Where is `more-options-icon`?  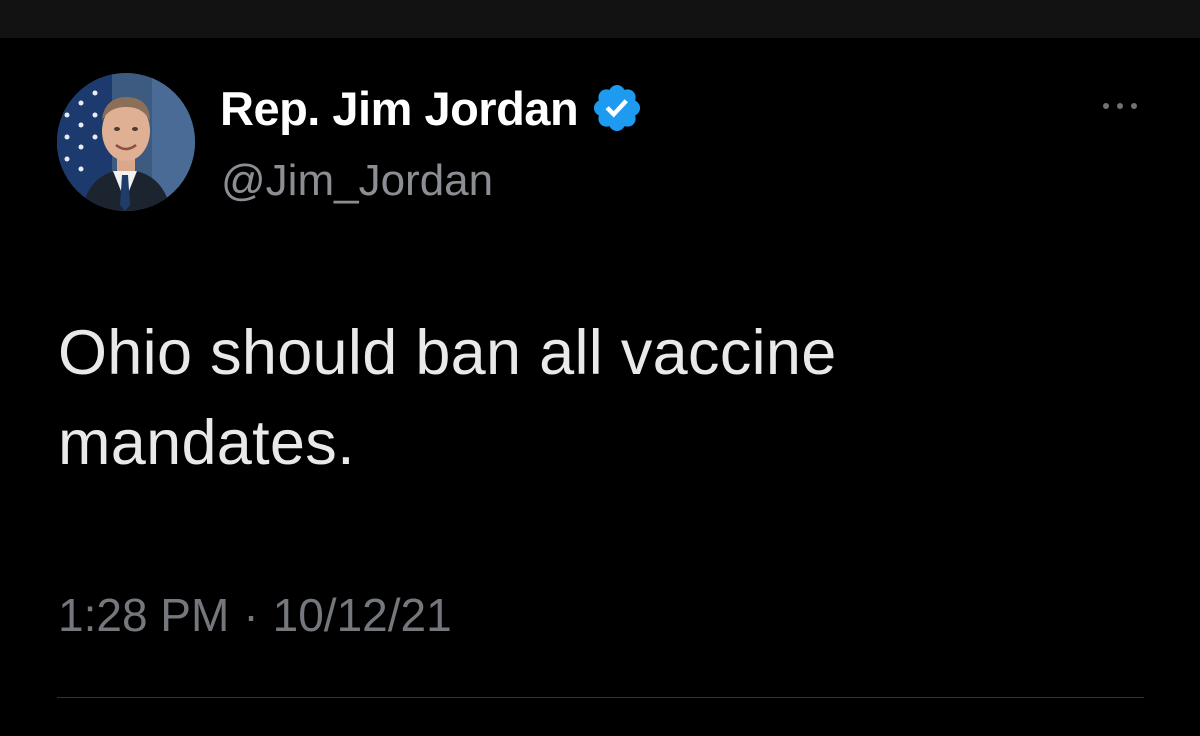
more-options-icon is located at coordinates (1120, 106).